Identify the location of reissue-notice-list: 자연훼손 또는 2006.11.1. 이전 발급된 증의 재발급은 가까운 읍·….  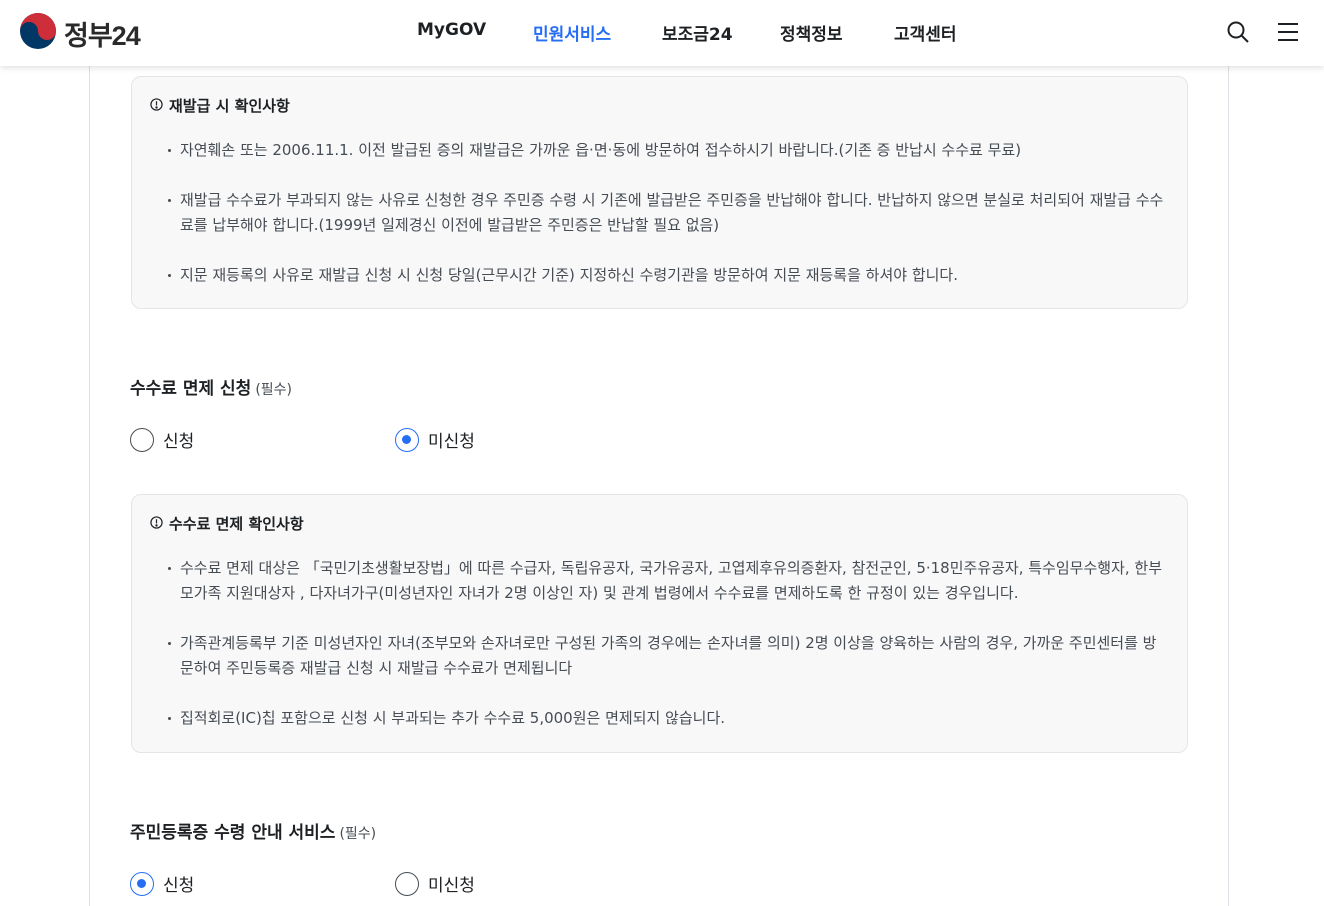
(658, 213).